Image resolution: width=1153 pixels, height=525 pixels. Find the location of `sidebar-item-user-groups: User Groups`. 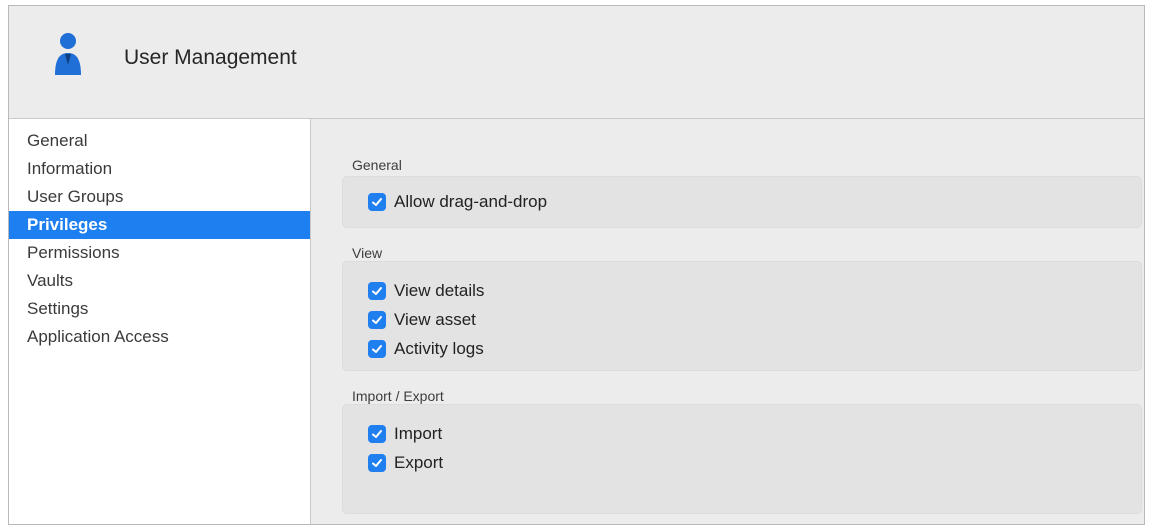

sidebar-item-user-groups: User Groups is located at coordinates (159, 197).